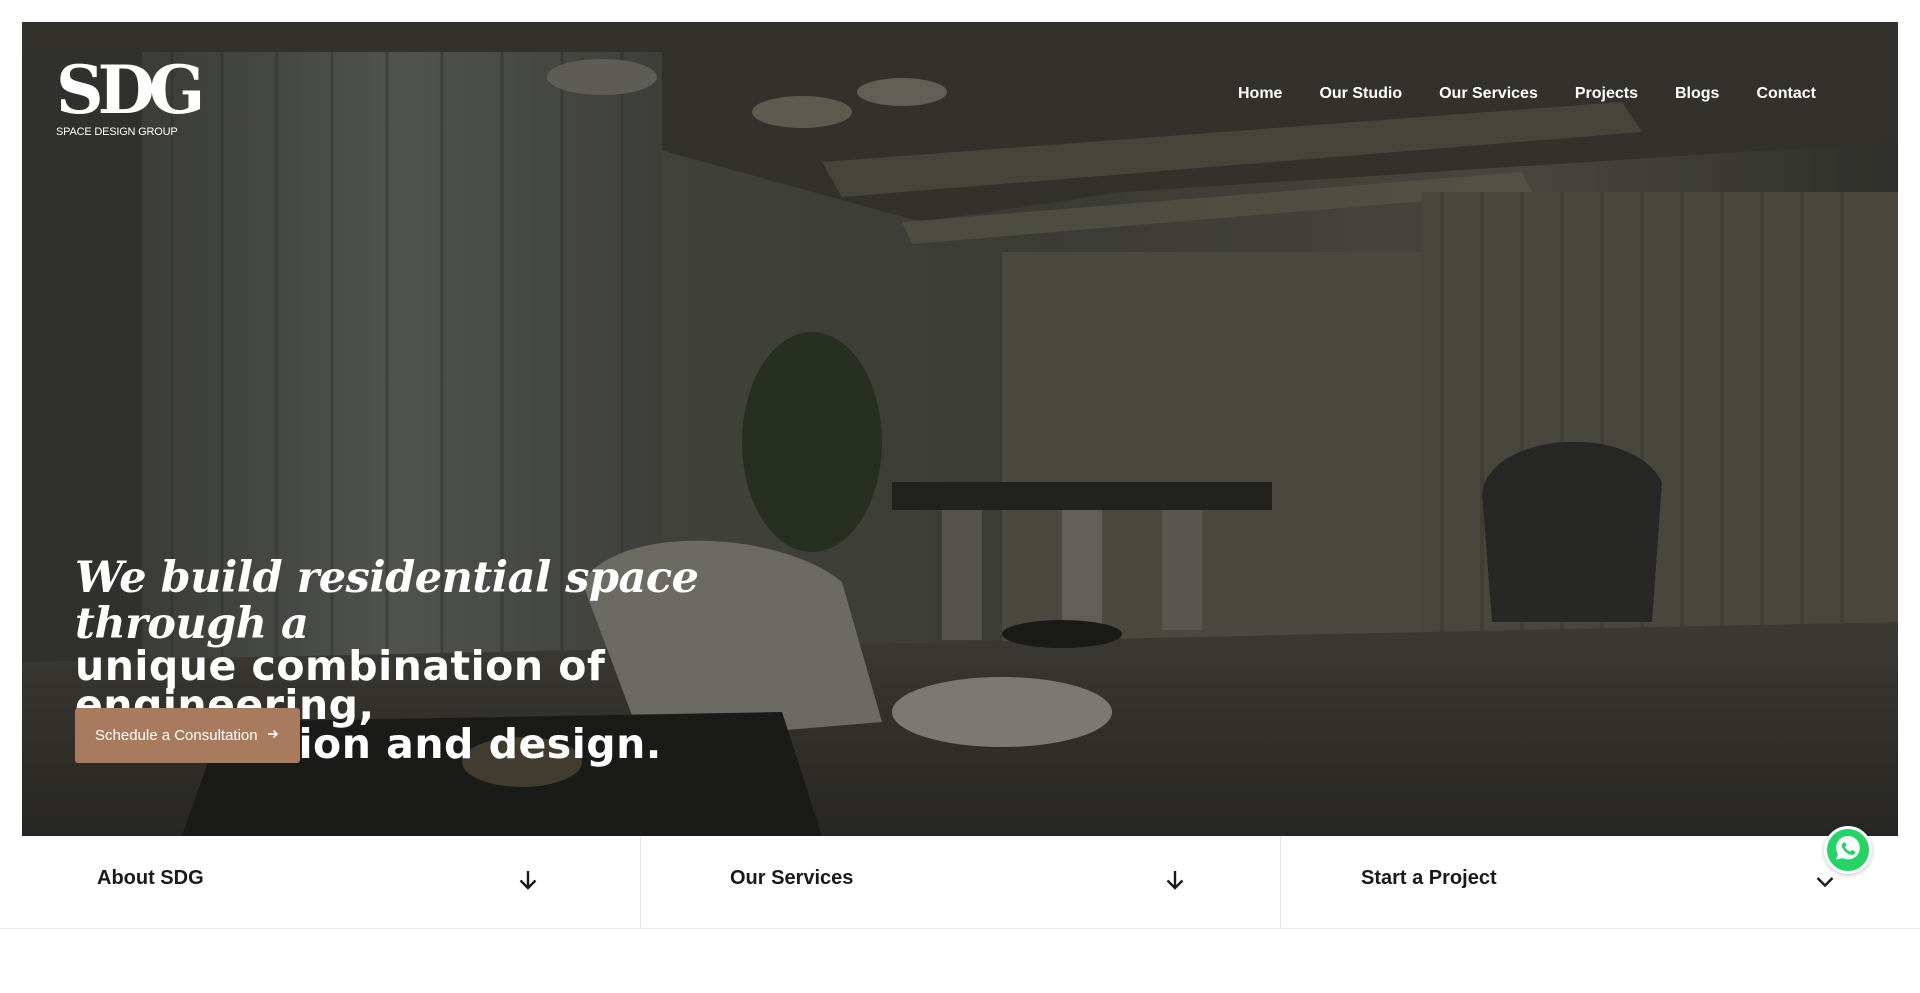 This screenshot has height=993, width=1920. What do you see at coordinates (1825, 880) in the screenshot?
I see `chevron-down-icon` at bounding box center [1825, 880].